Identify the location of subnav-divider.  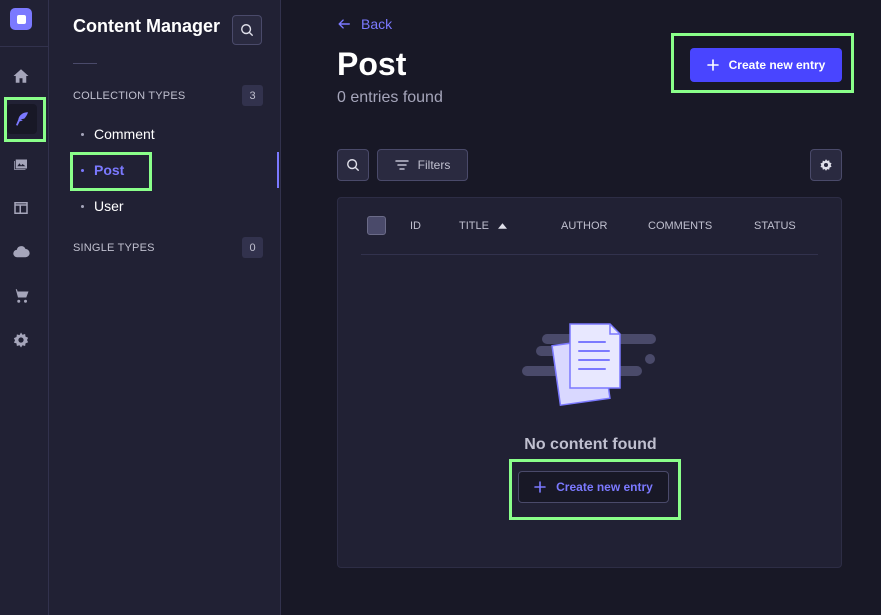
(85, 63).